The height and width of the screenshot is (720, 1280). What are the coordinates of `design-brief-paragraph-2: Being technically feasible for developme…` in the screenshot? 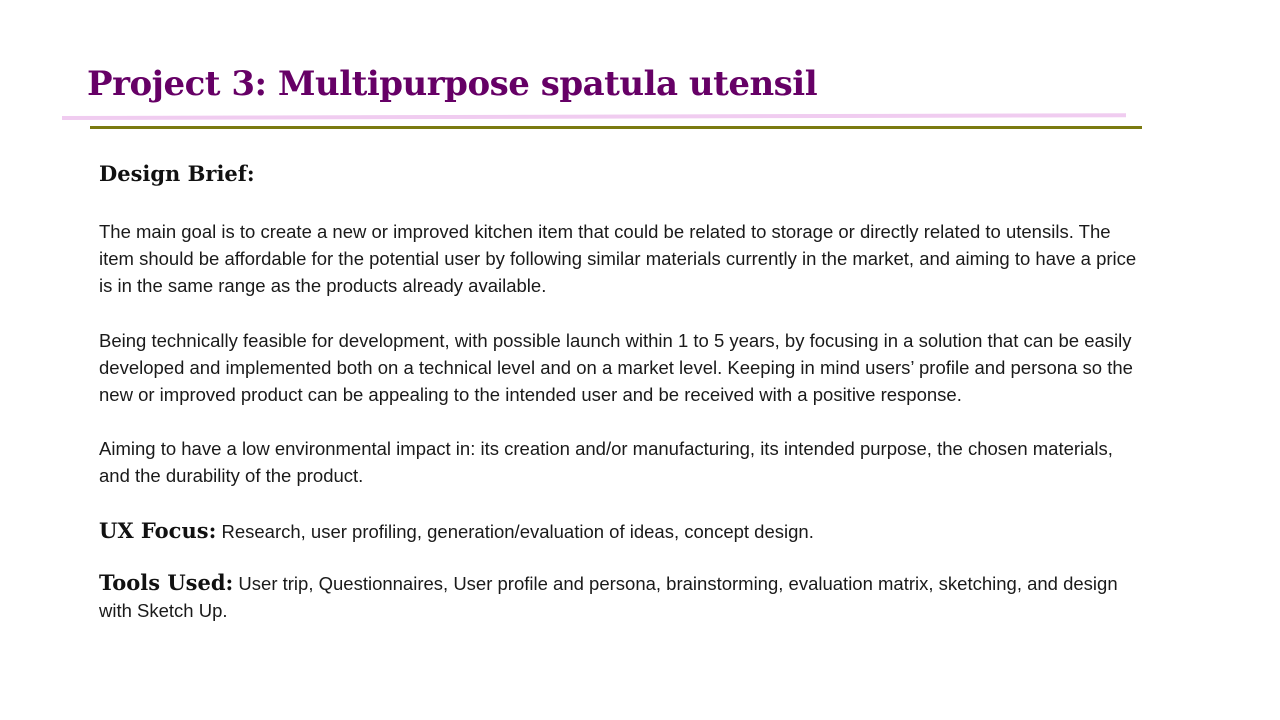 It's located at (616, 367).